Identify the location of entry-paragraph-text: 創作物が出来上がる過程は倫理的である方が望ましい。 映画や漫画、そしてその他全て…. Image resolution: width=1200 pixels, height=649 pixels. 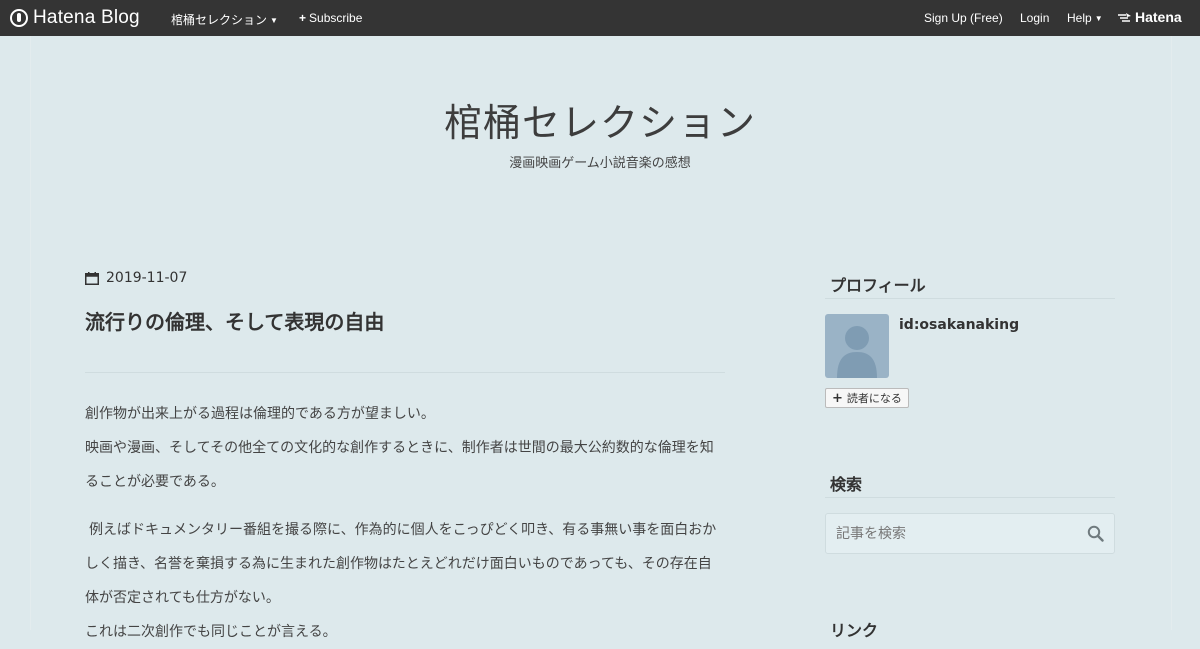
(399, 448).